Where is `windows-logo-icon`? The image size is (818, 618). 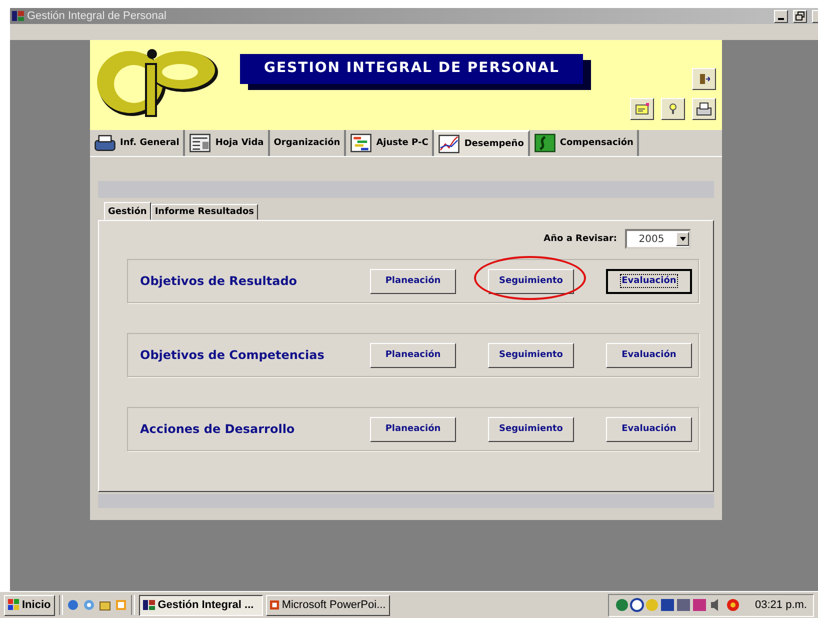
windows-logo-icon is located at coordinates (14, 605).